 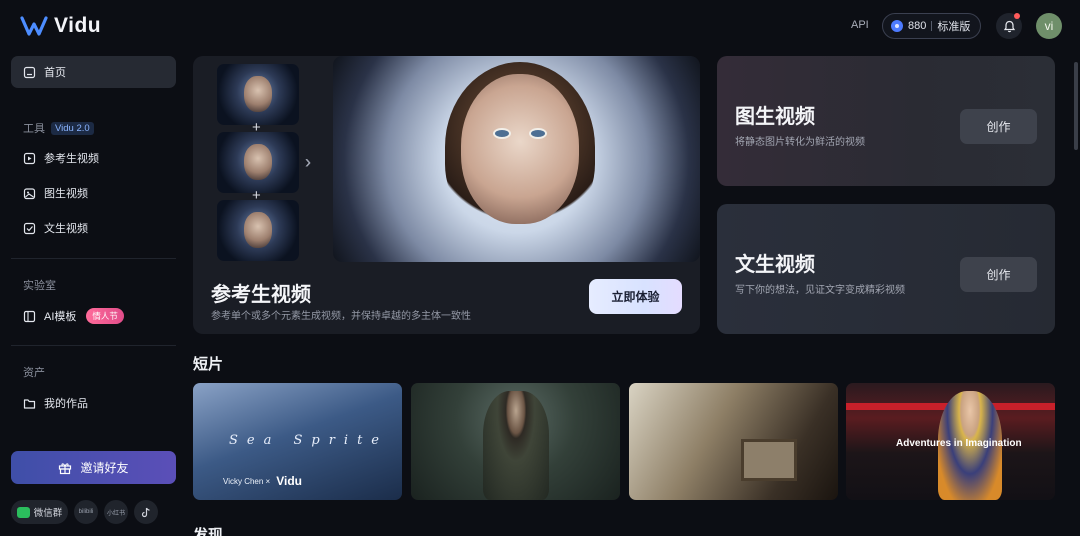 What do you see at coordinates (954, 27) in the screenshot?
I see `plan-label: 标准版` at bounding box center [954, 27].